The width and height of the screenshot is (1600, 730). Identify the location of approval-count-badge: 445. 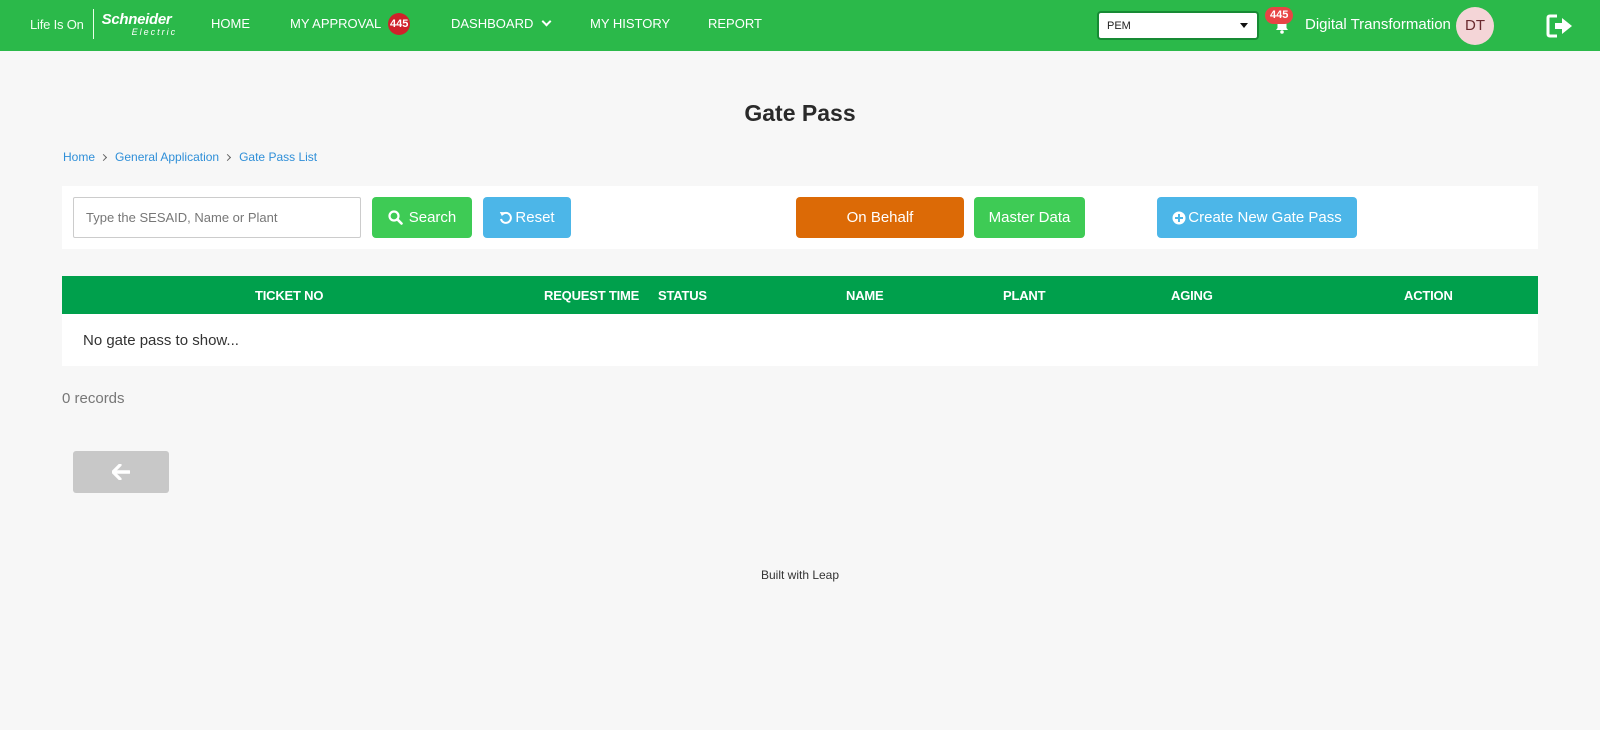
(399, 24).